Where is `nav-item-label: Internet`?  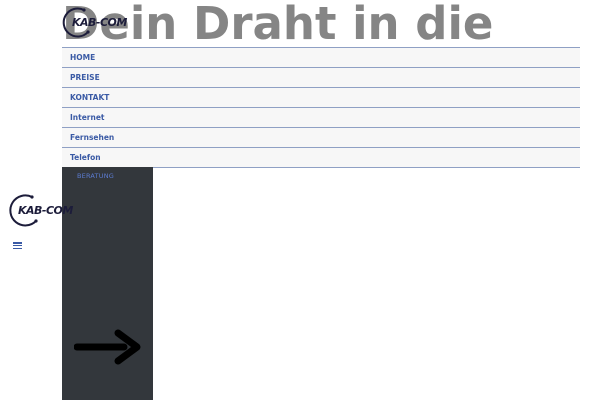 nav-item-label: Internet is located at coordinates (87, 117).